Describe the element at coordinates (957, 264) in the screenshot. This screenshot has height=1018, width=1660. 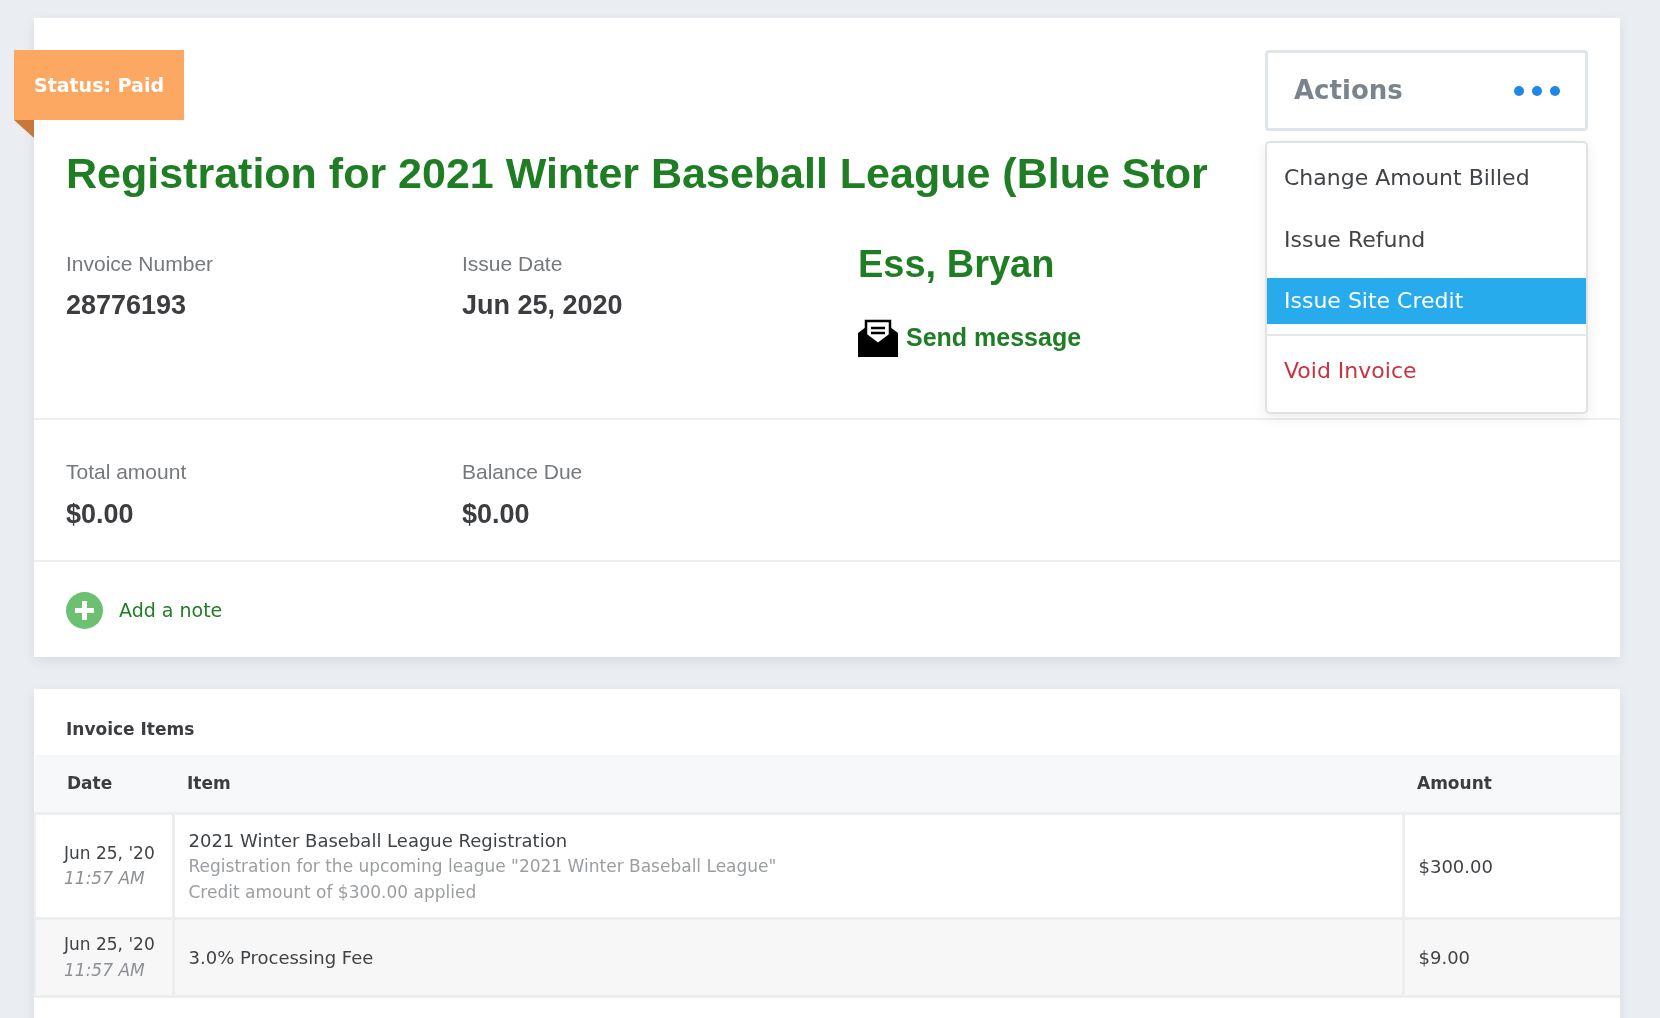
I see `customer-name: Ess, Bryan` at that location.